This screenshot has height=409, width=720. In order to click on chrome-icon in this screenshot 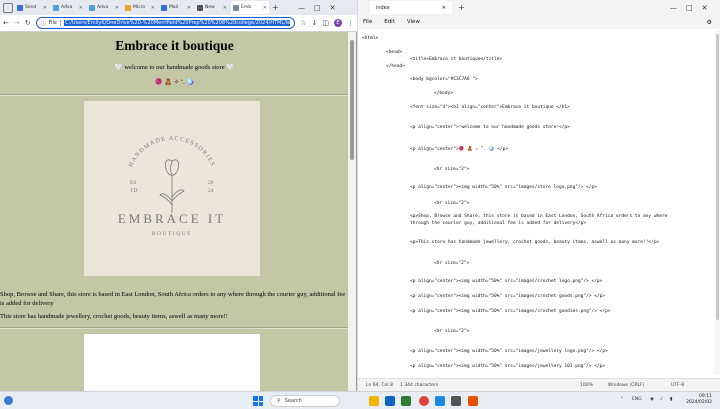, I will do `click(424, 401)`.